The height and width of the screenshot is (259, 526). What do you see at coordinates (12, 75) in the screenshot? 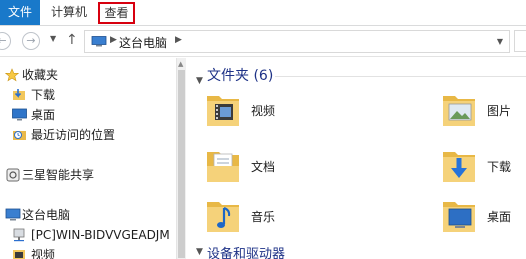
I see `star-icon` at bounding box center [12, 75].